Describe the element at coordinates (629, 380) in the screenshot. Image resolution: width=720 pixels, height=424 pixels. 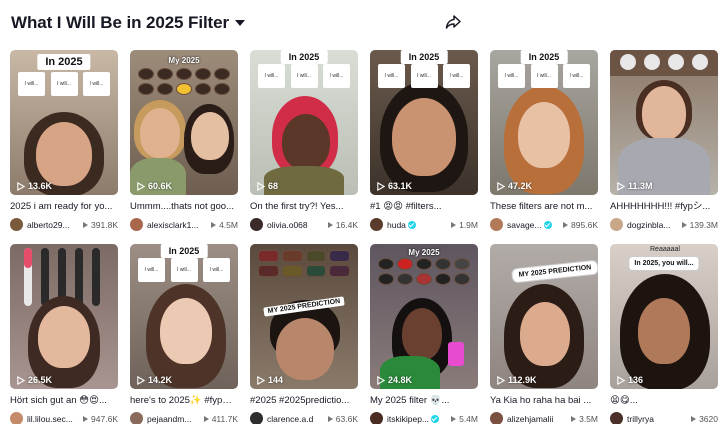
I see `view-count: 136` at that location.